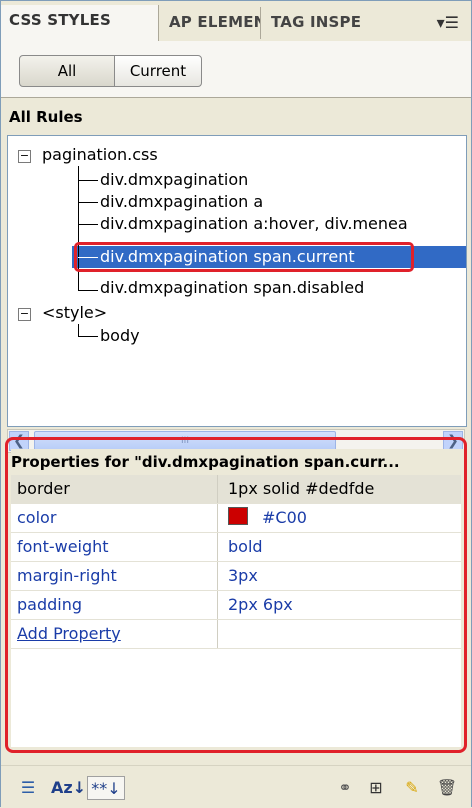  I want to click on tree-rule-item: div.dmxpagination a:hover, div.menea, so click(254, 224).